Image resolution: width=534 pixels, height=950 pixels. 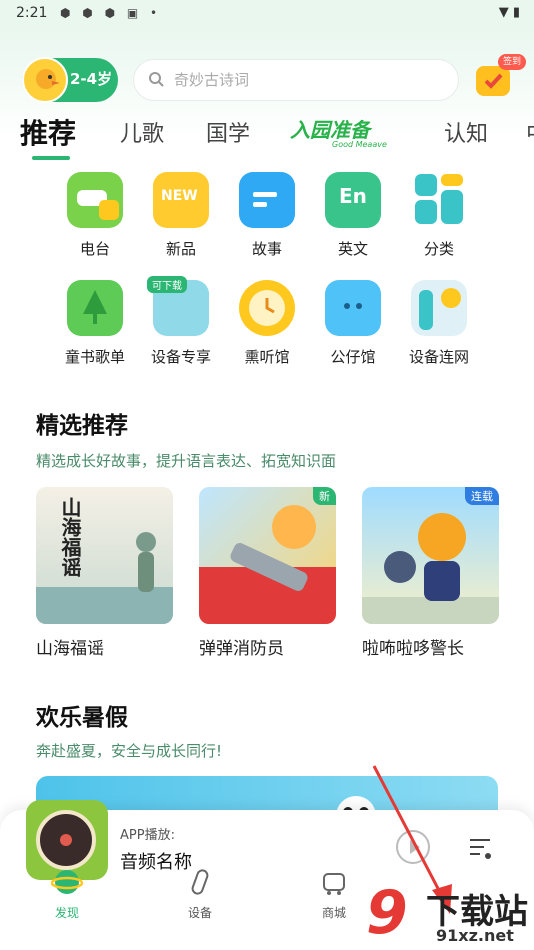 I want to click on grid-label: 英文, so click(x=352, y=249).